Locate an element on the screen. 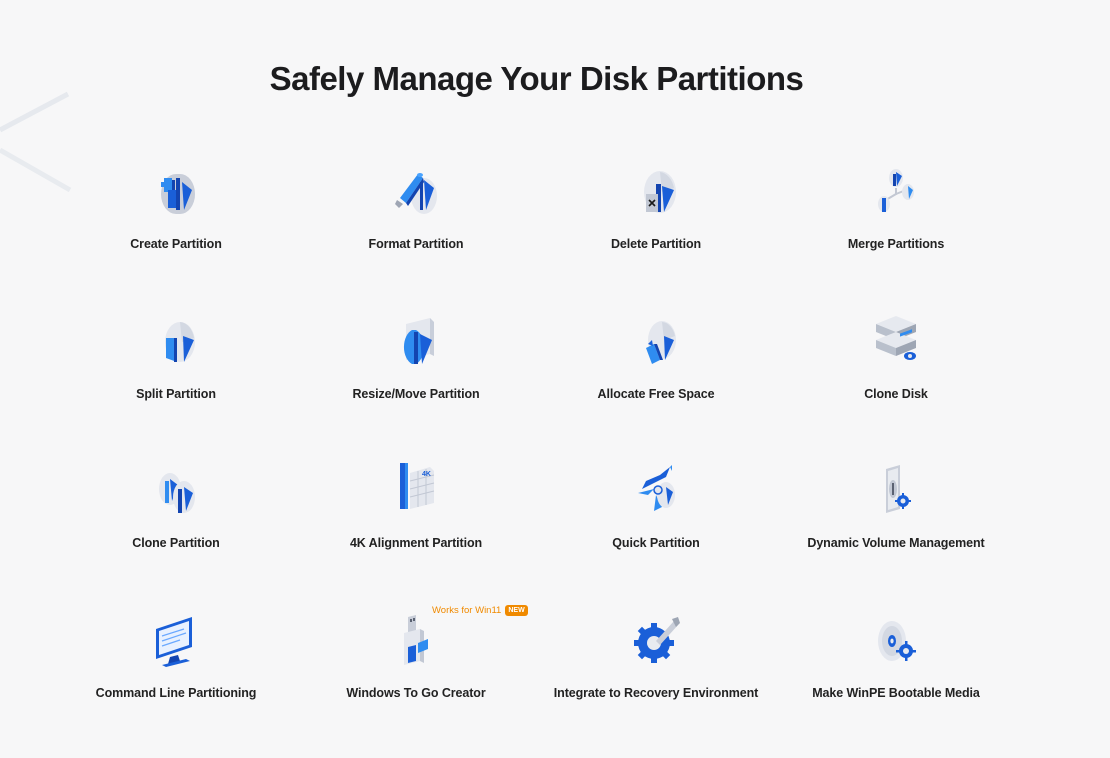  feature-split-partition: Split Partition is located at coordinates (176, 385).